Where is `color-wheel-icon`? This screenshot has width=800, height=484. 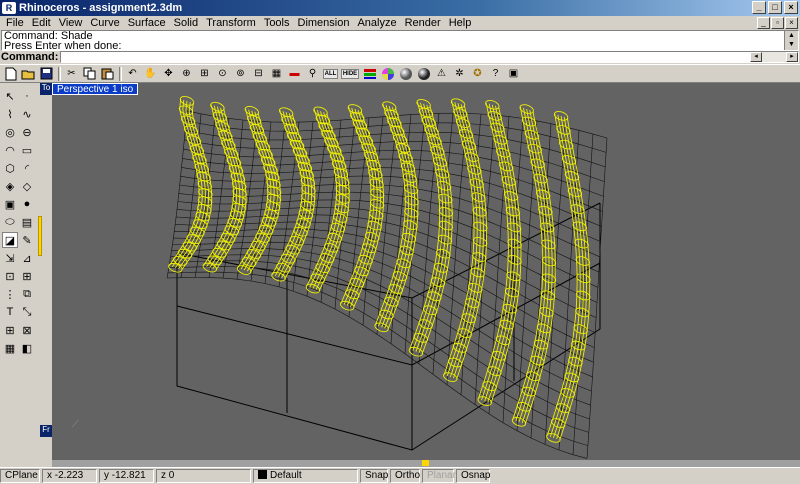
color-wheel-icon is located at coordinates (387, 74).